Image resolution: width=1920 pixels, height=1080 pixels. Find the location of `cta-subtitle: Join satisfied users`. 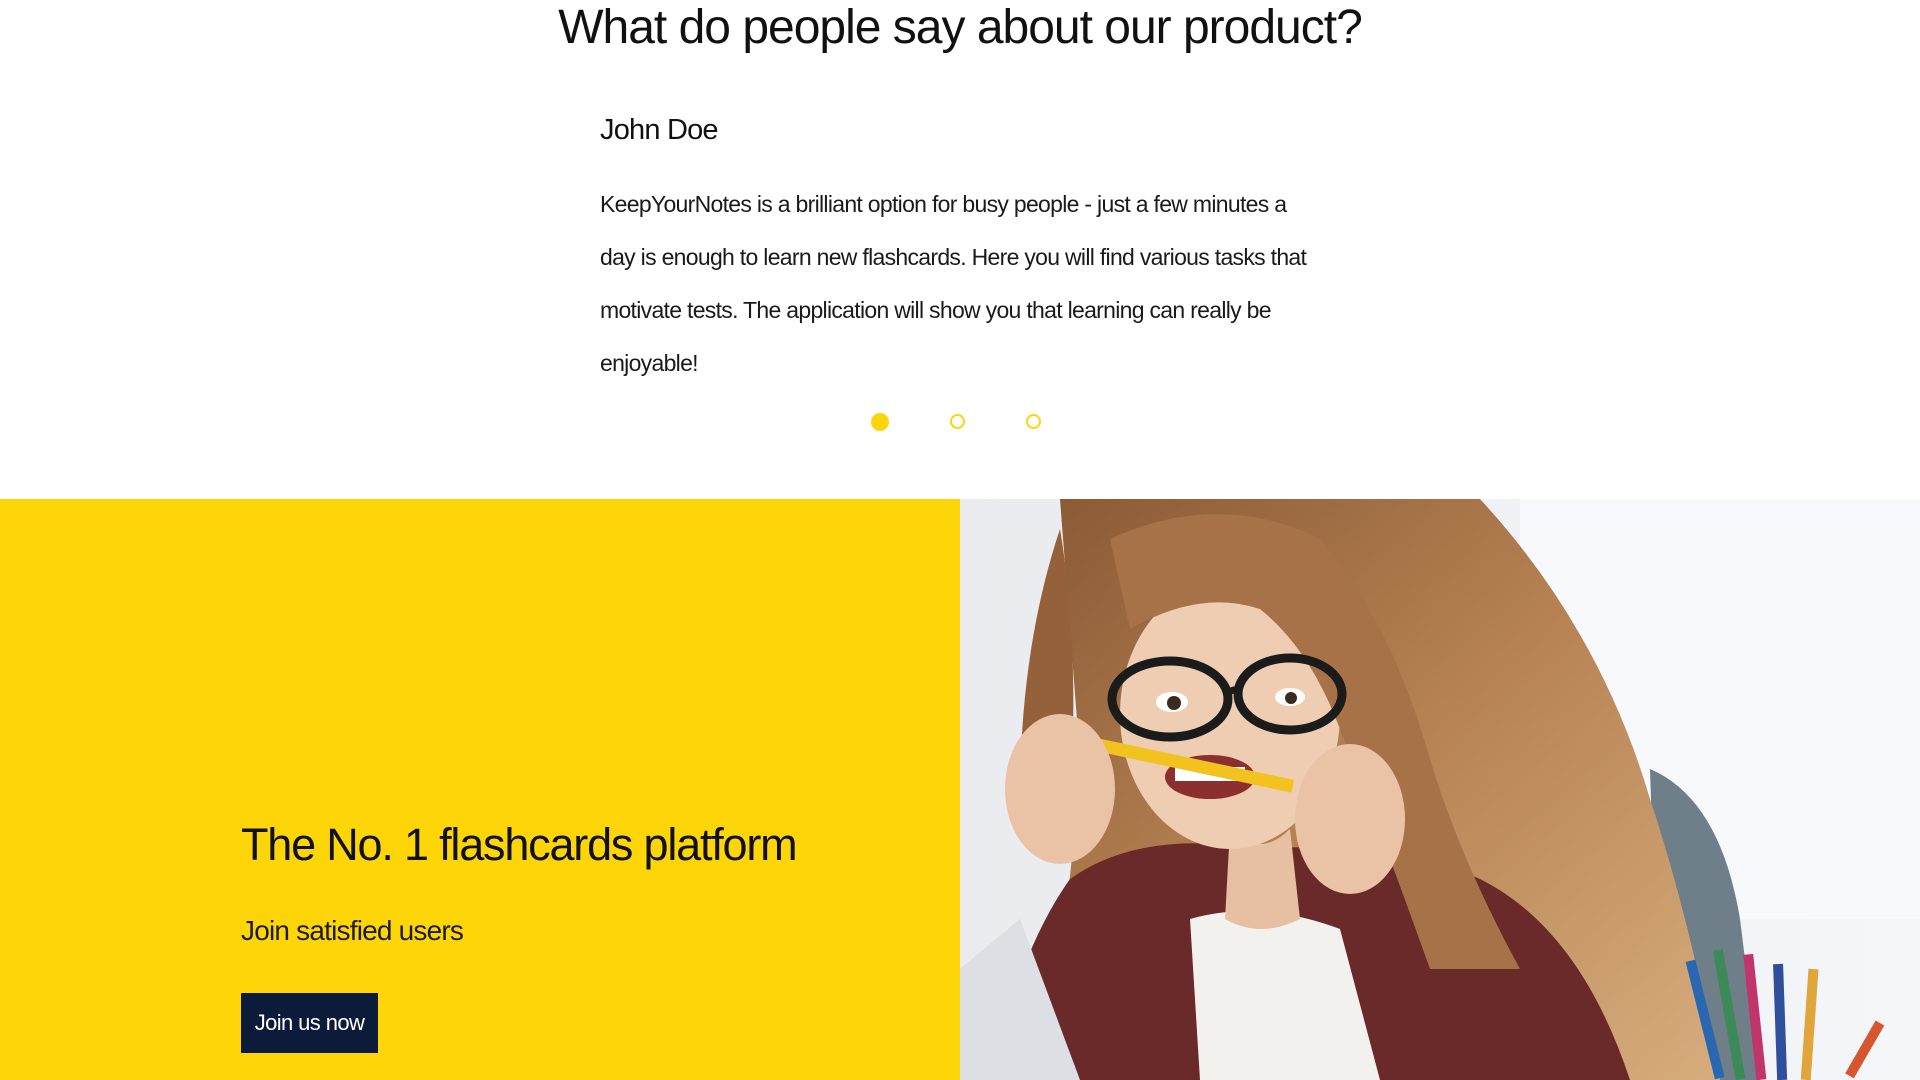

cta-subtitle: Join satisfied users is located at coordinates (352, 930).